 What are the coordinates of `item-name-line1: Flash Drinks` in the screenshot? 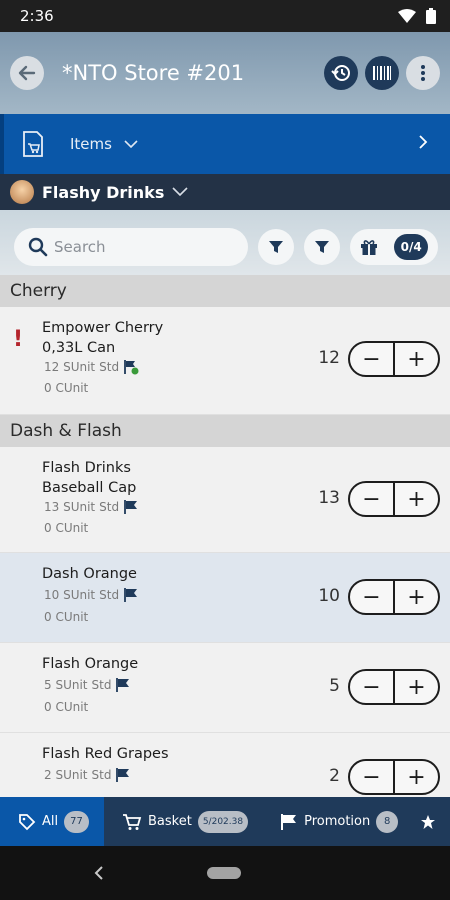 It's located at (86, 468).